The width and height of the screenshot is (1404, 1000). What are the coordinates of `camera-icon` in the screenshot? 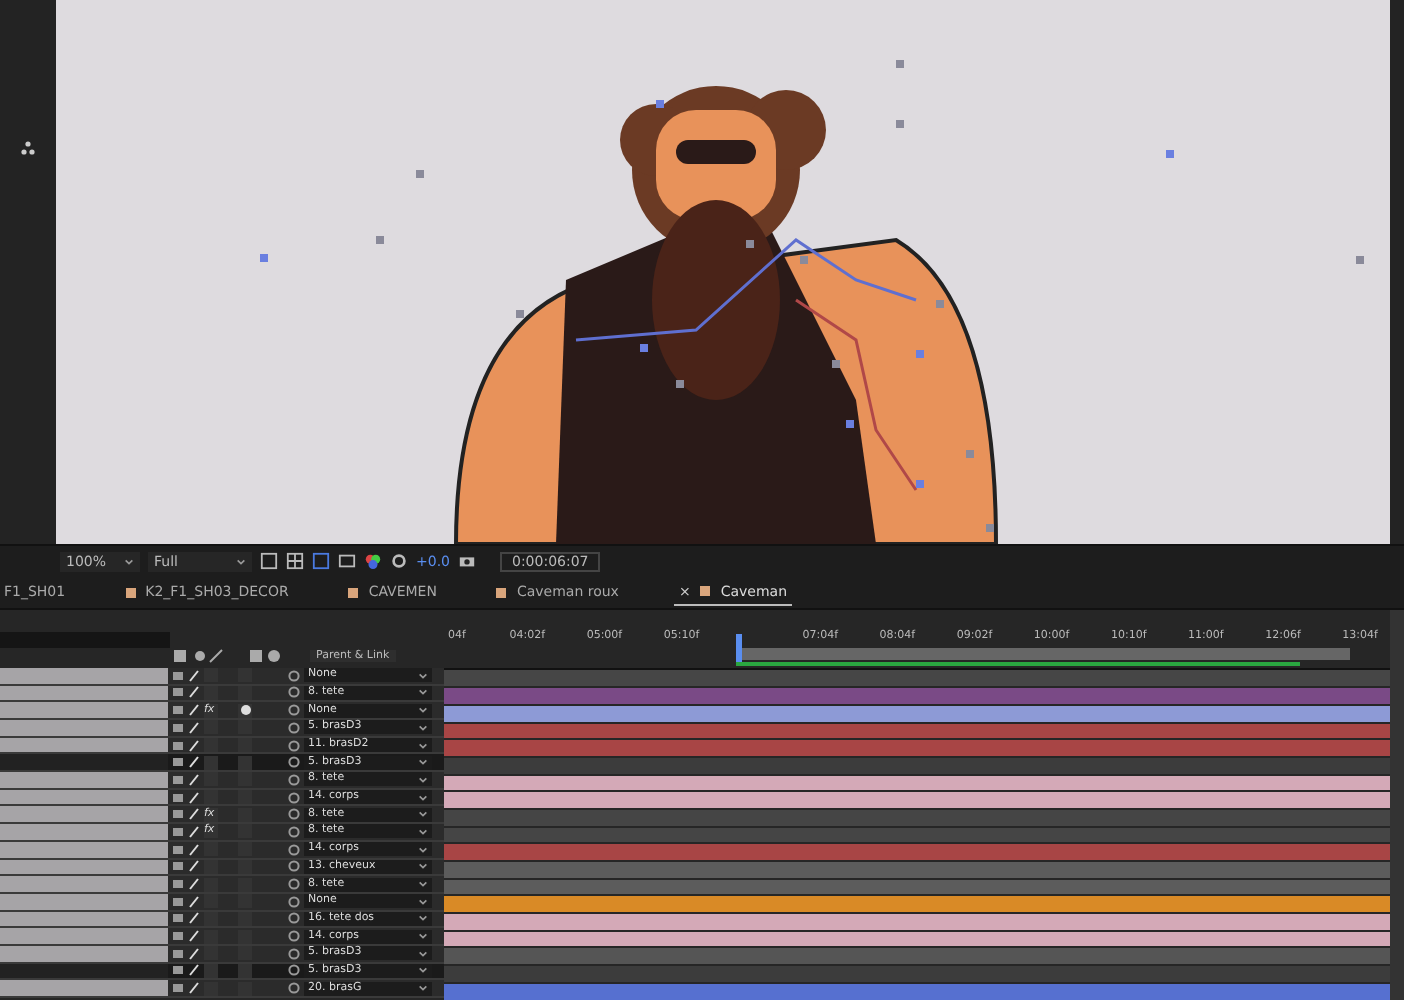 It's located at (467, 561).